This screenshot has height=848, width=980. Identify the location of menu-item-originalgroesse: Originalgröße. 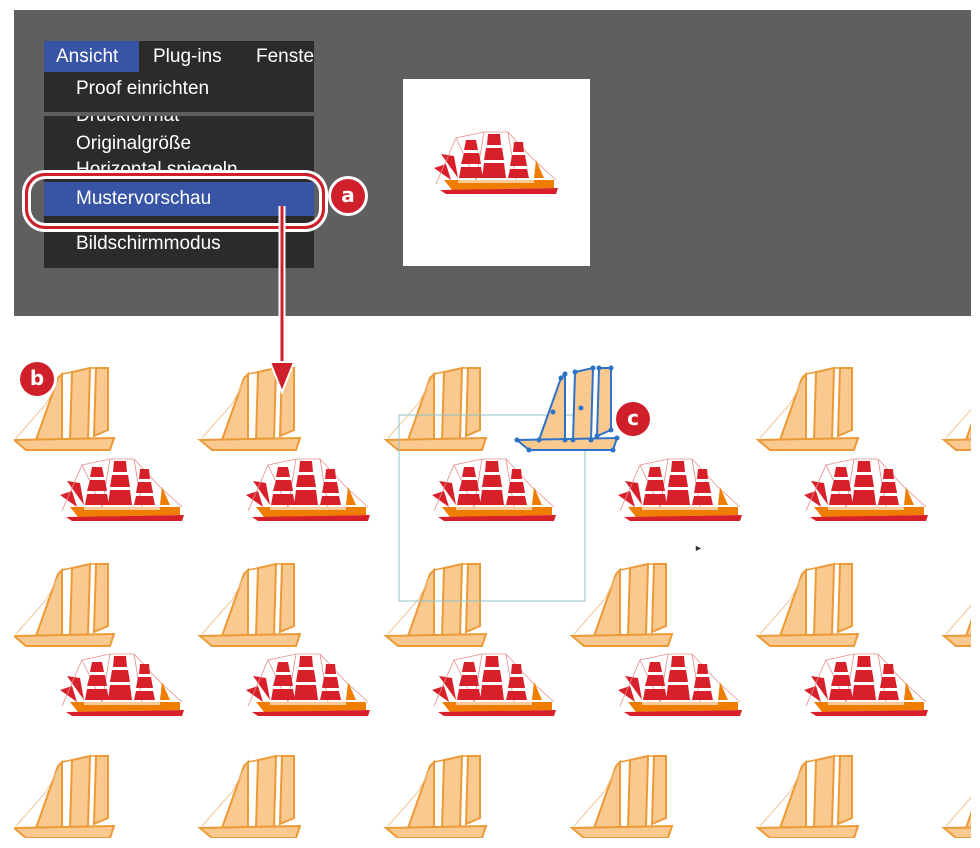
(133, 144).